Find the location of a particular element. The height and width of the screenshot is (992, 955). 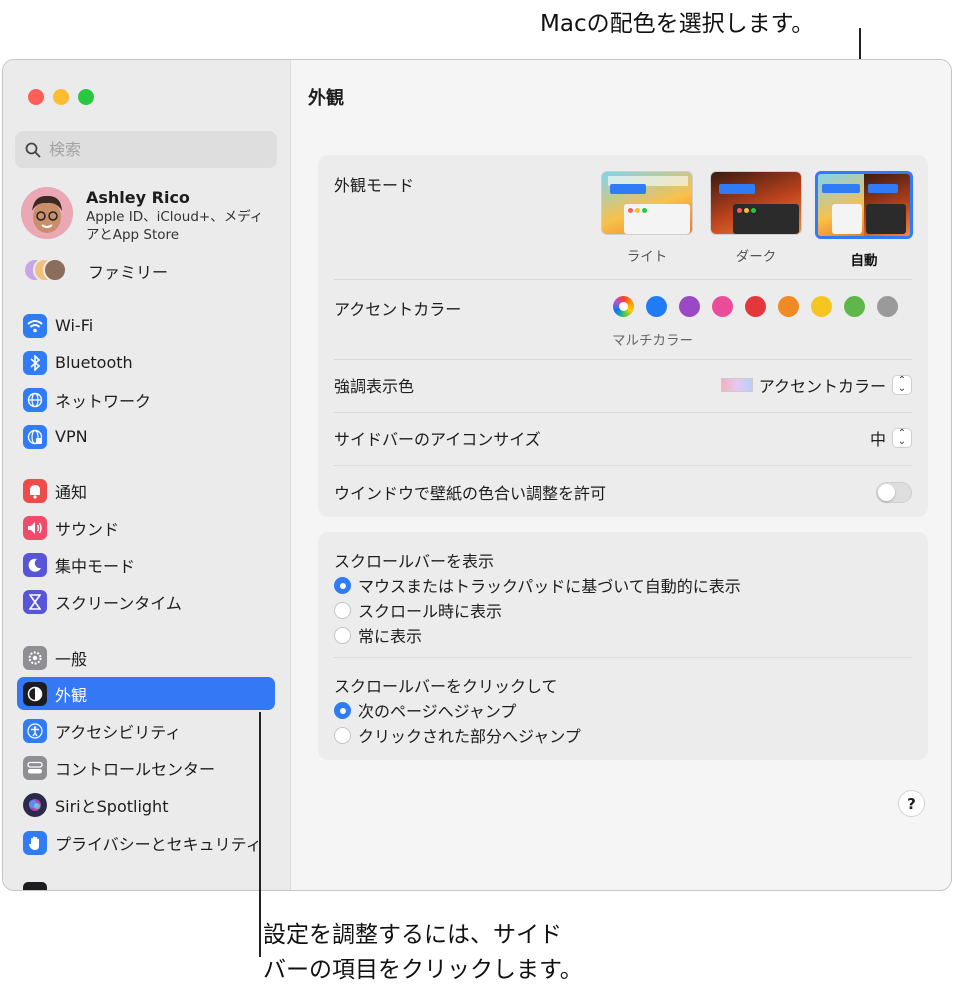

wifi-icon is located at coordinates (35, 325).